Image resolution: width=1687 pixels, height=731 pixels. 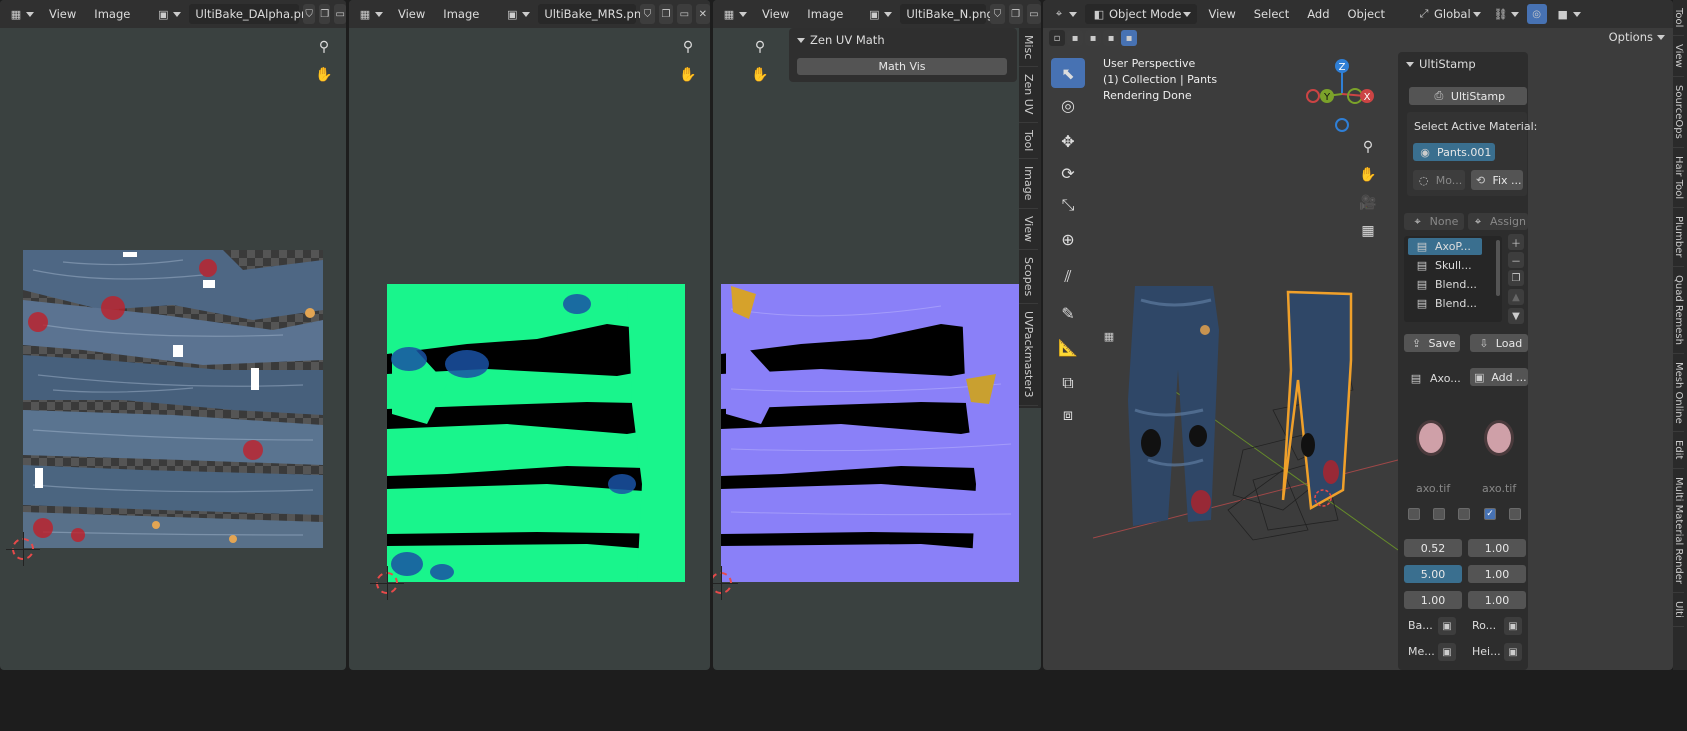 I want to click on navigation-gizmo: Z Y X, so click(x=1340, y=94).